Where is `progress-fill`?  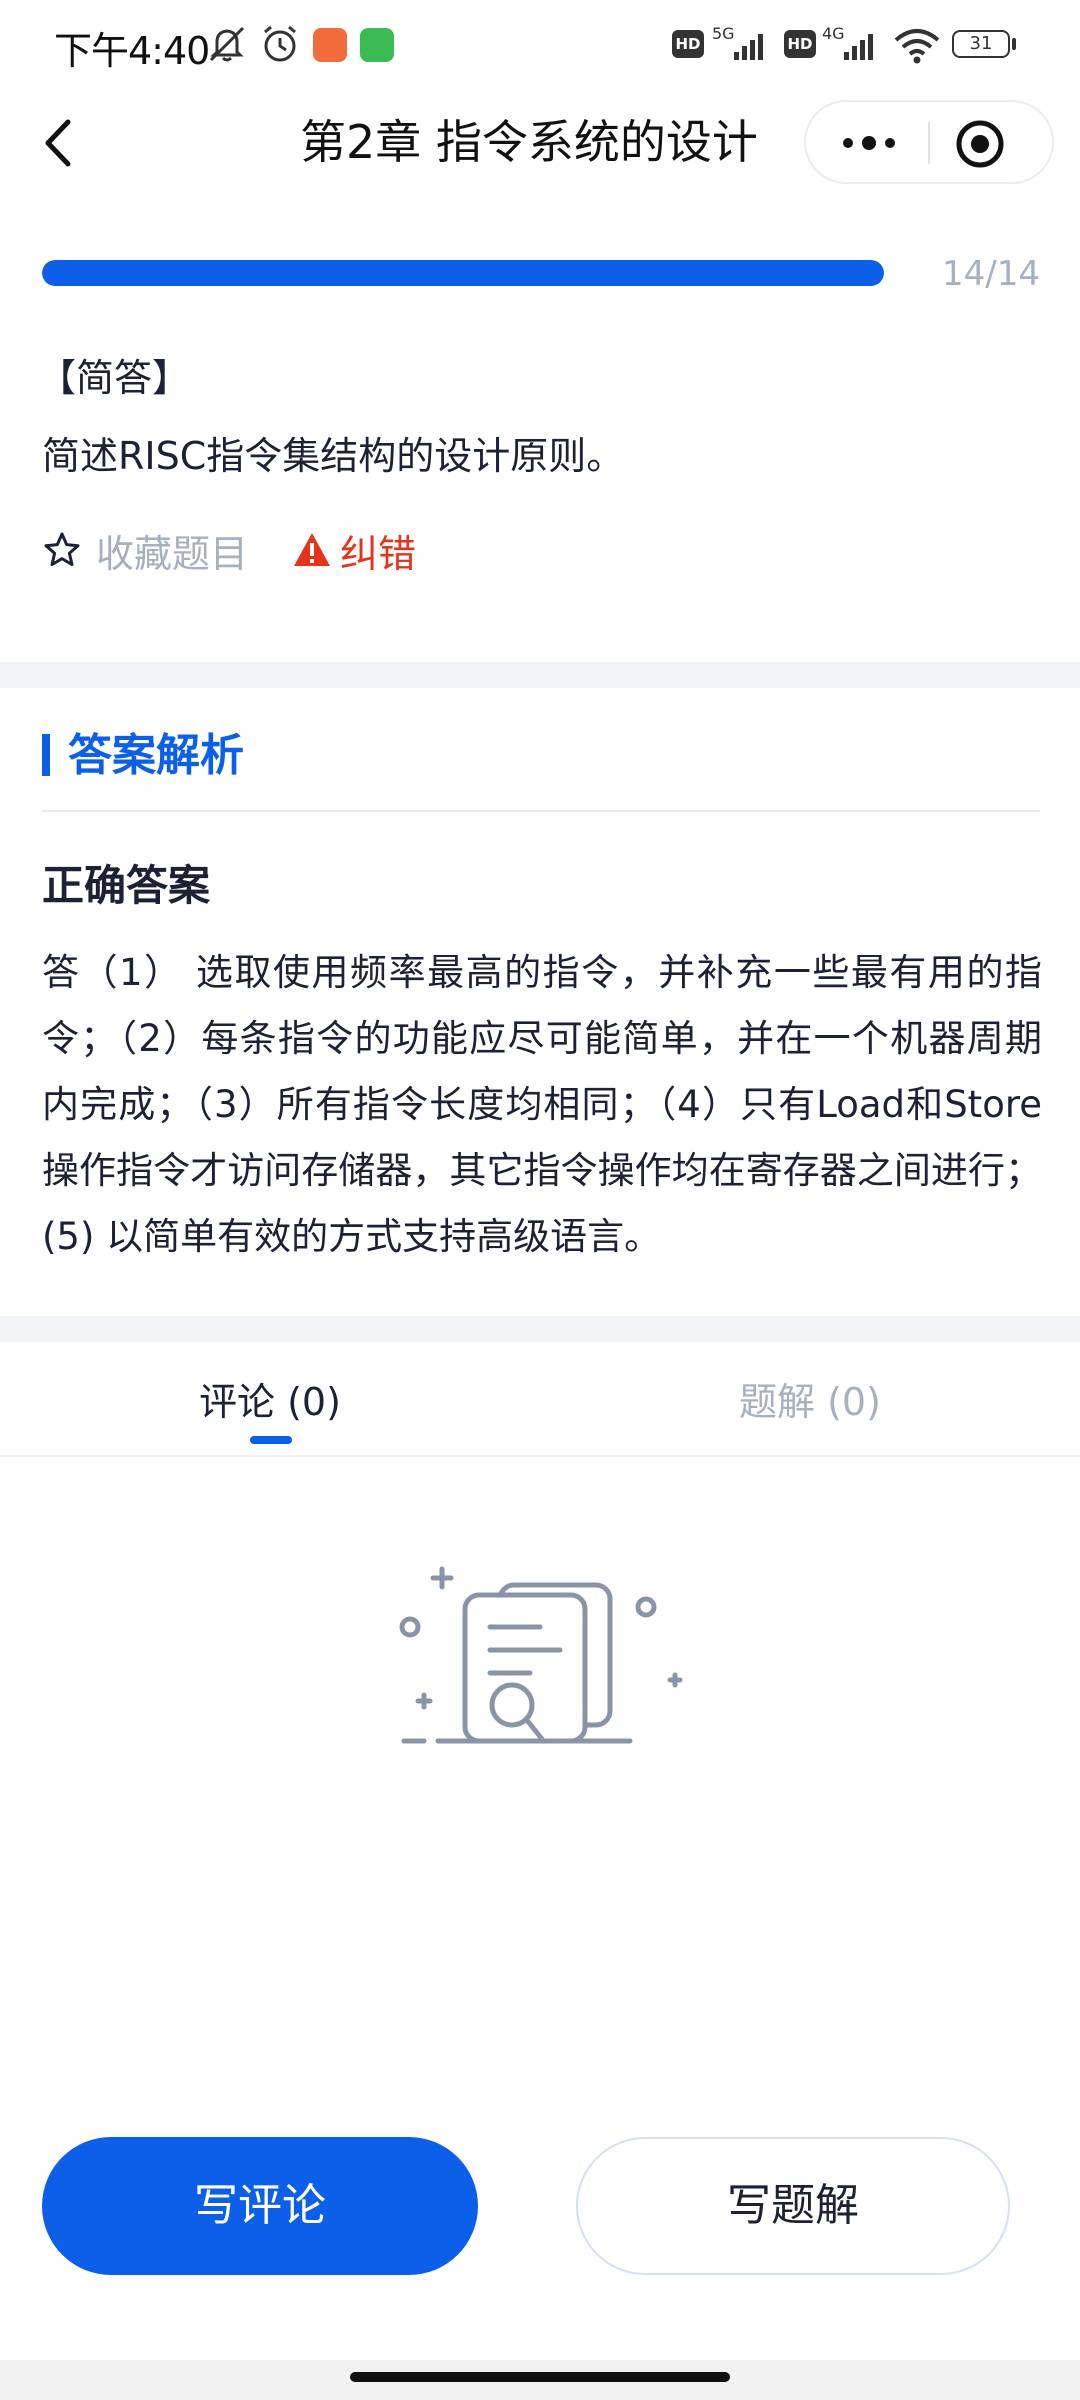
progress-fill is located at coordinates (463, 273).